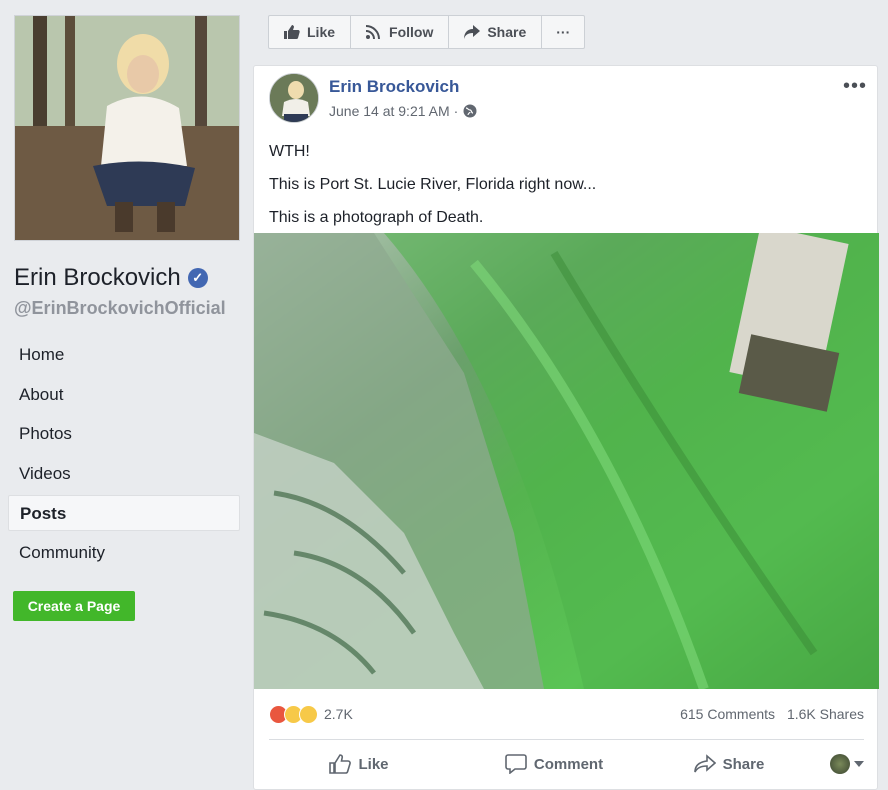 The width and height of the screenshot is (888, 790). What do you see at coordinates (840, 764) in the screenshot?
I see `viewer-avatar` at bounding box center [840, 764].